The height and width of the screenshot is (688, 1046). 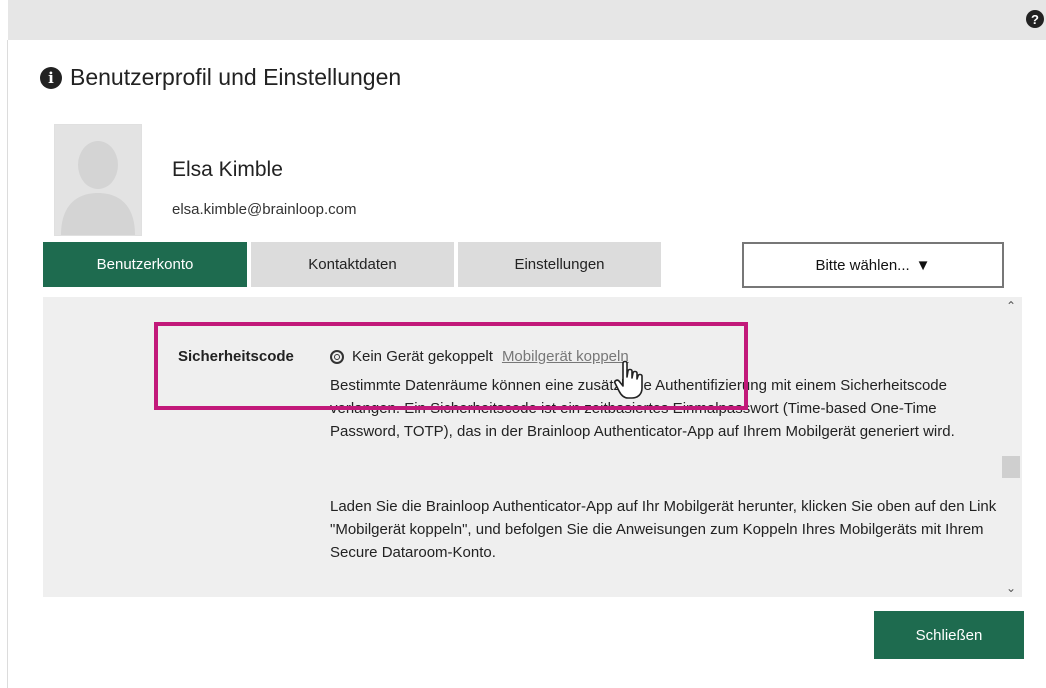 I want to click on user-name: Elsa Kimble, so click(x=227, y=169).